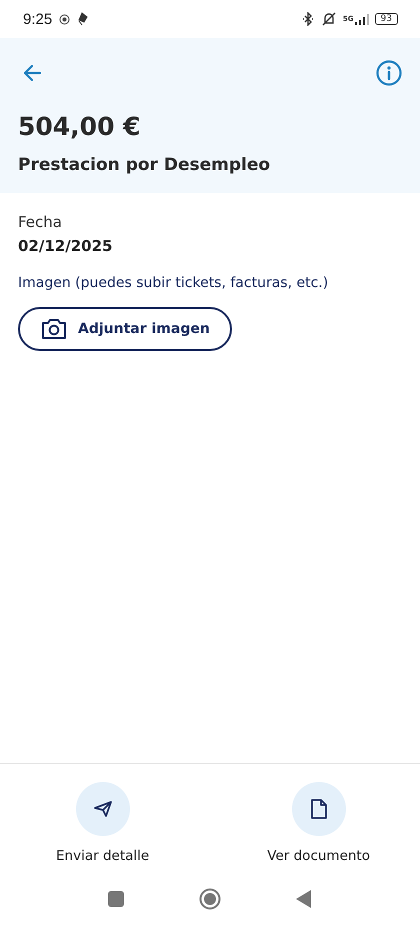 Image resolution: width=420 pixels, height=934 pixels. Describe the element at coordinates (37, 19) in the screenshot. I see `status-time: 9:25` at that location.